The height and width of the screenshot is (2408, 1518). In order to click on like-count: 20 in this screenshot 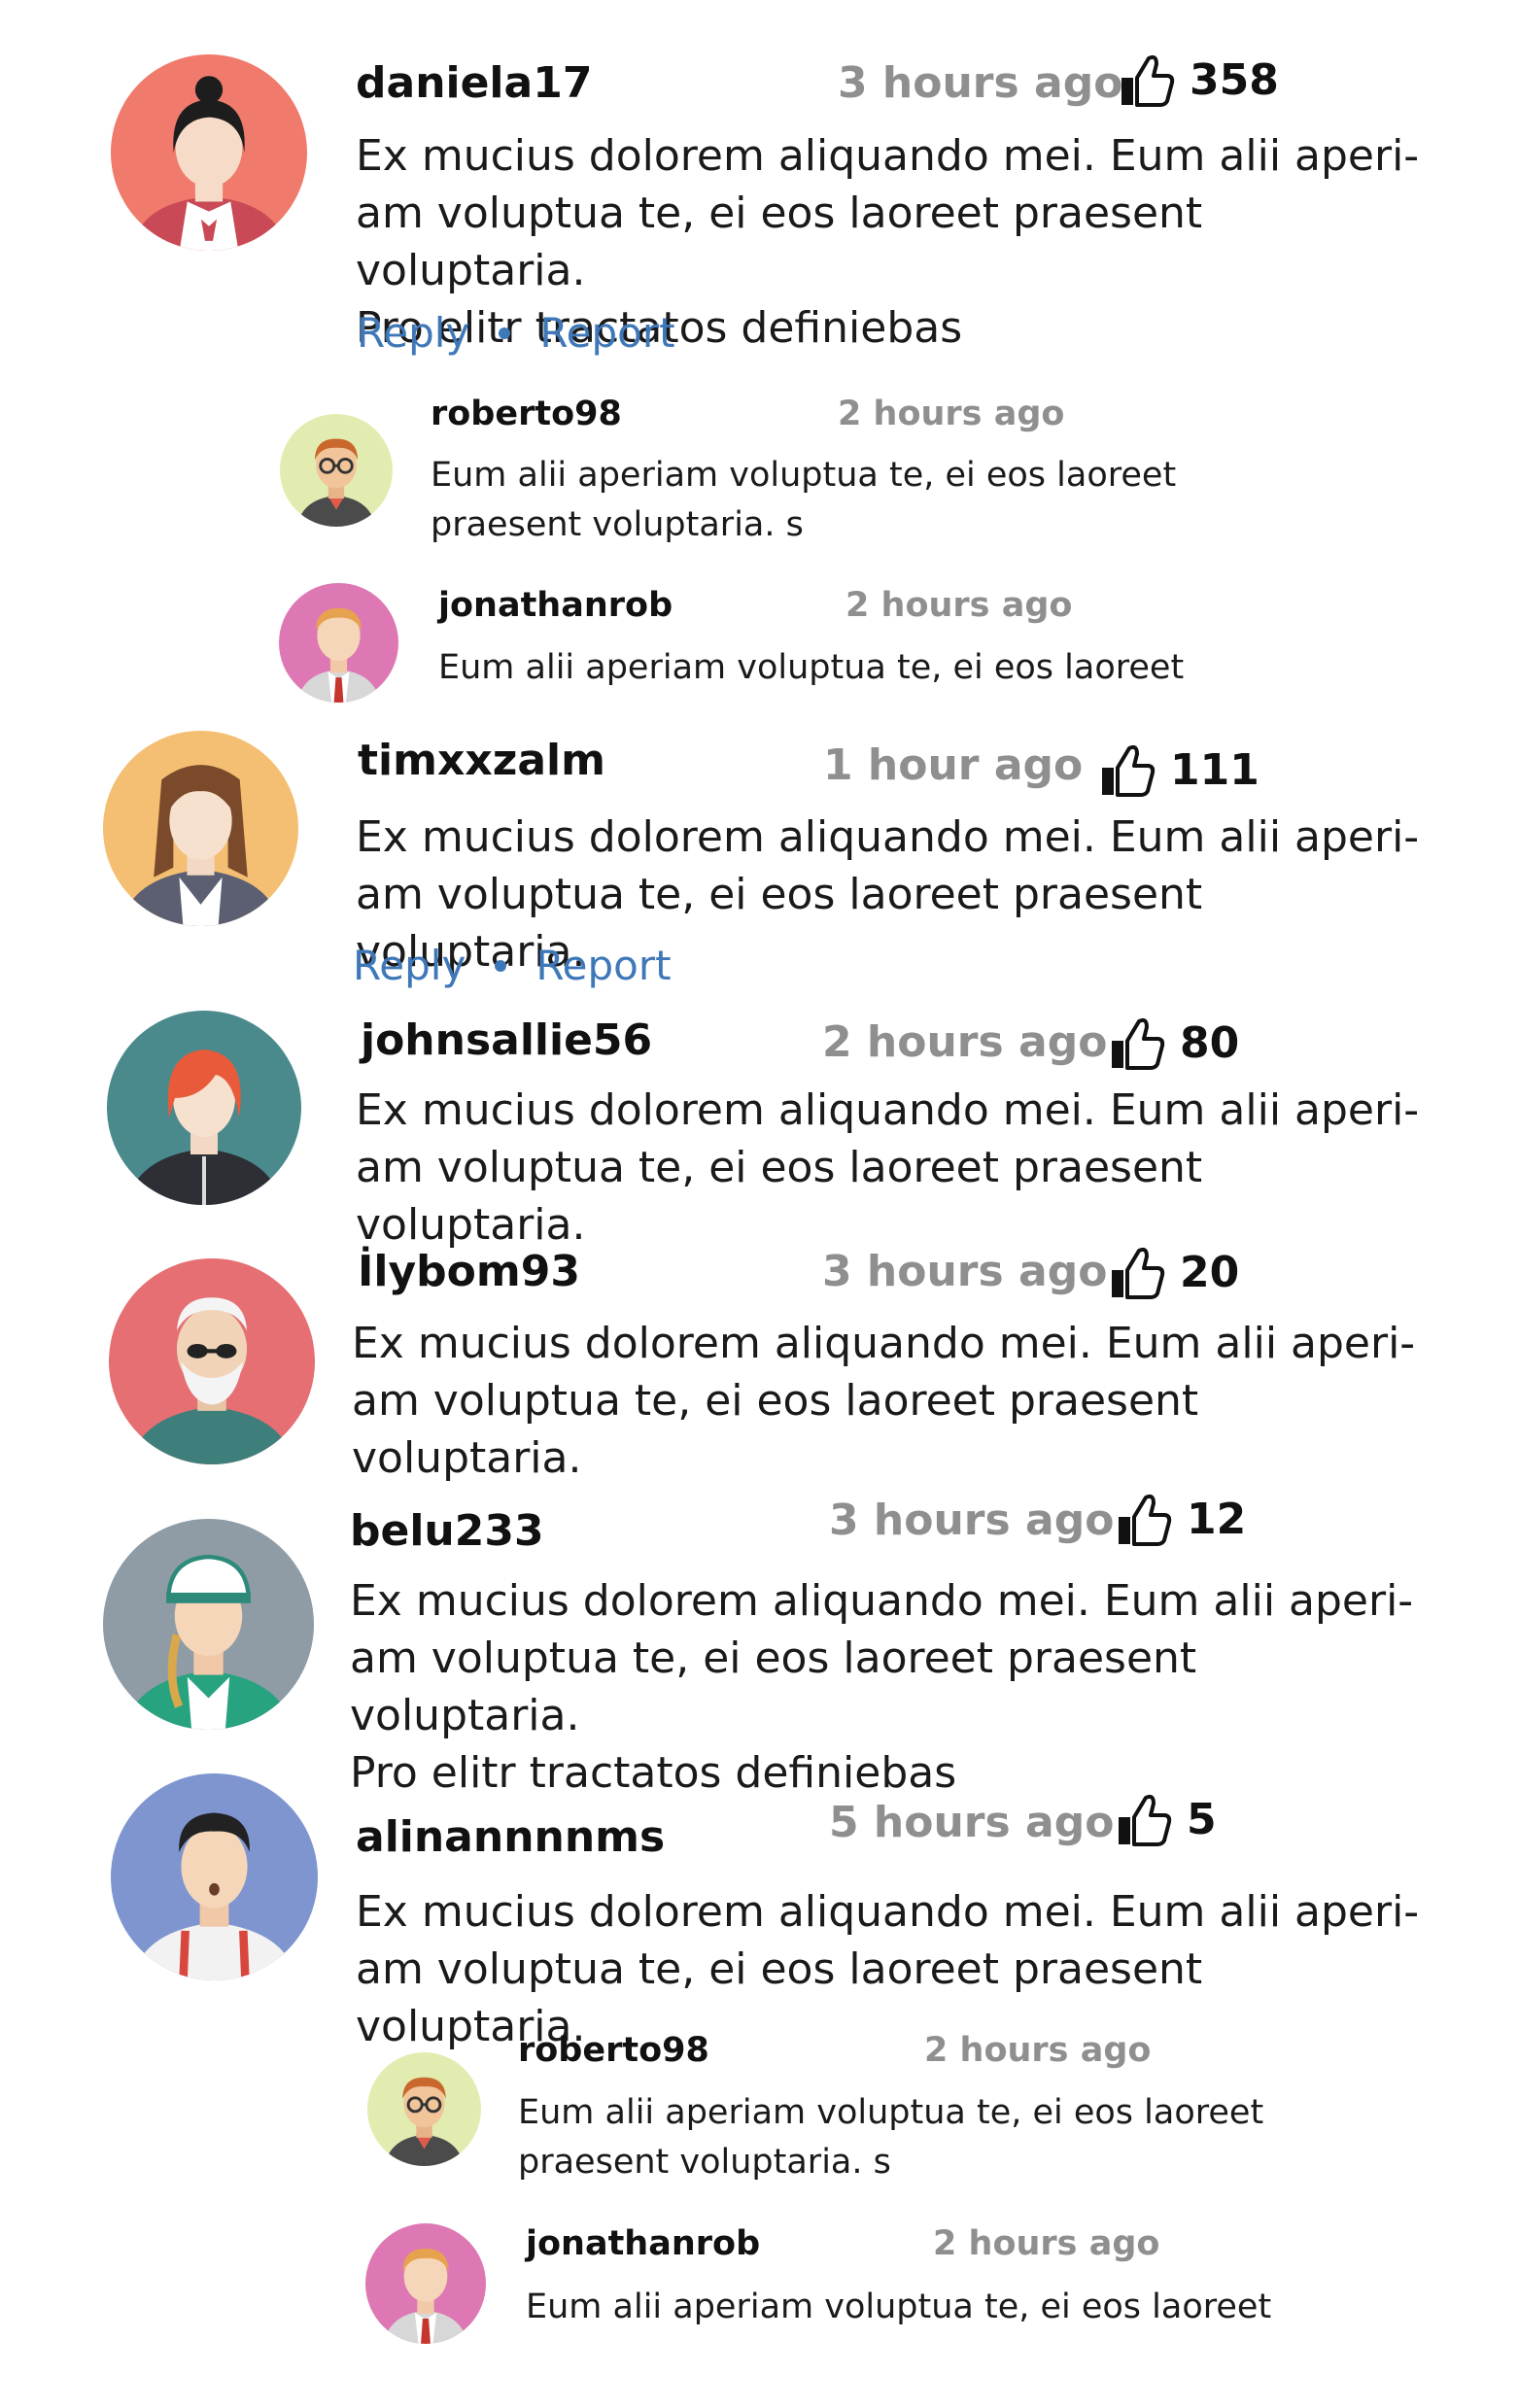, I will do `click(1210, 1272)`.